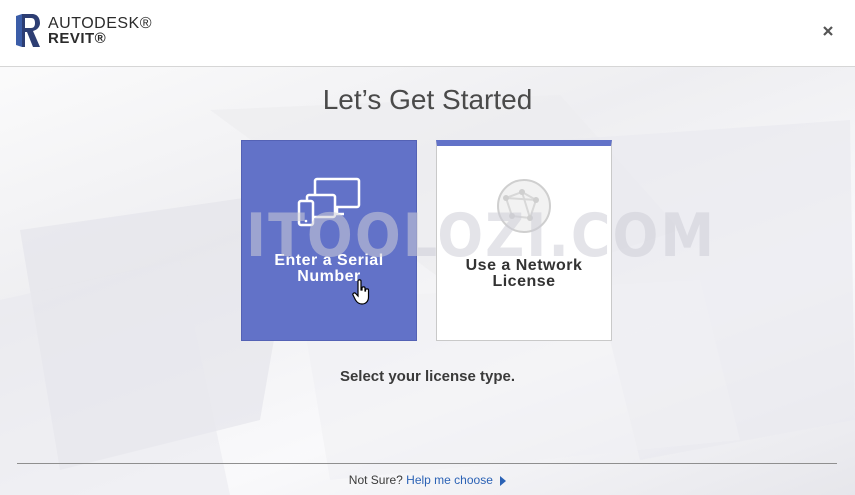  What do you see at coordinates (100, 23) in the screenshot?
I see `brand-name: AUTODESK®` at bounding box center [100, 23].